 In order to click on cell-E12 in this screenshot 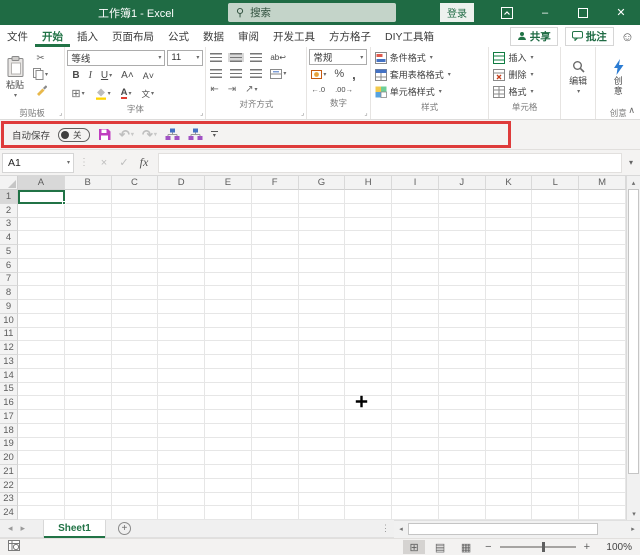, I will do `click(228, 348)`.